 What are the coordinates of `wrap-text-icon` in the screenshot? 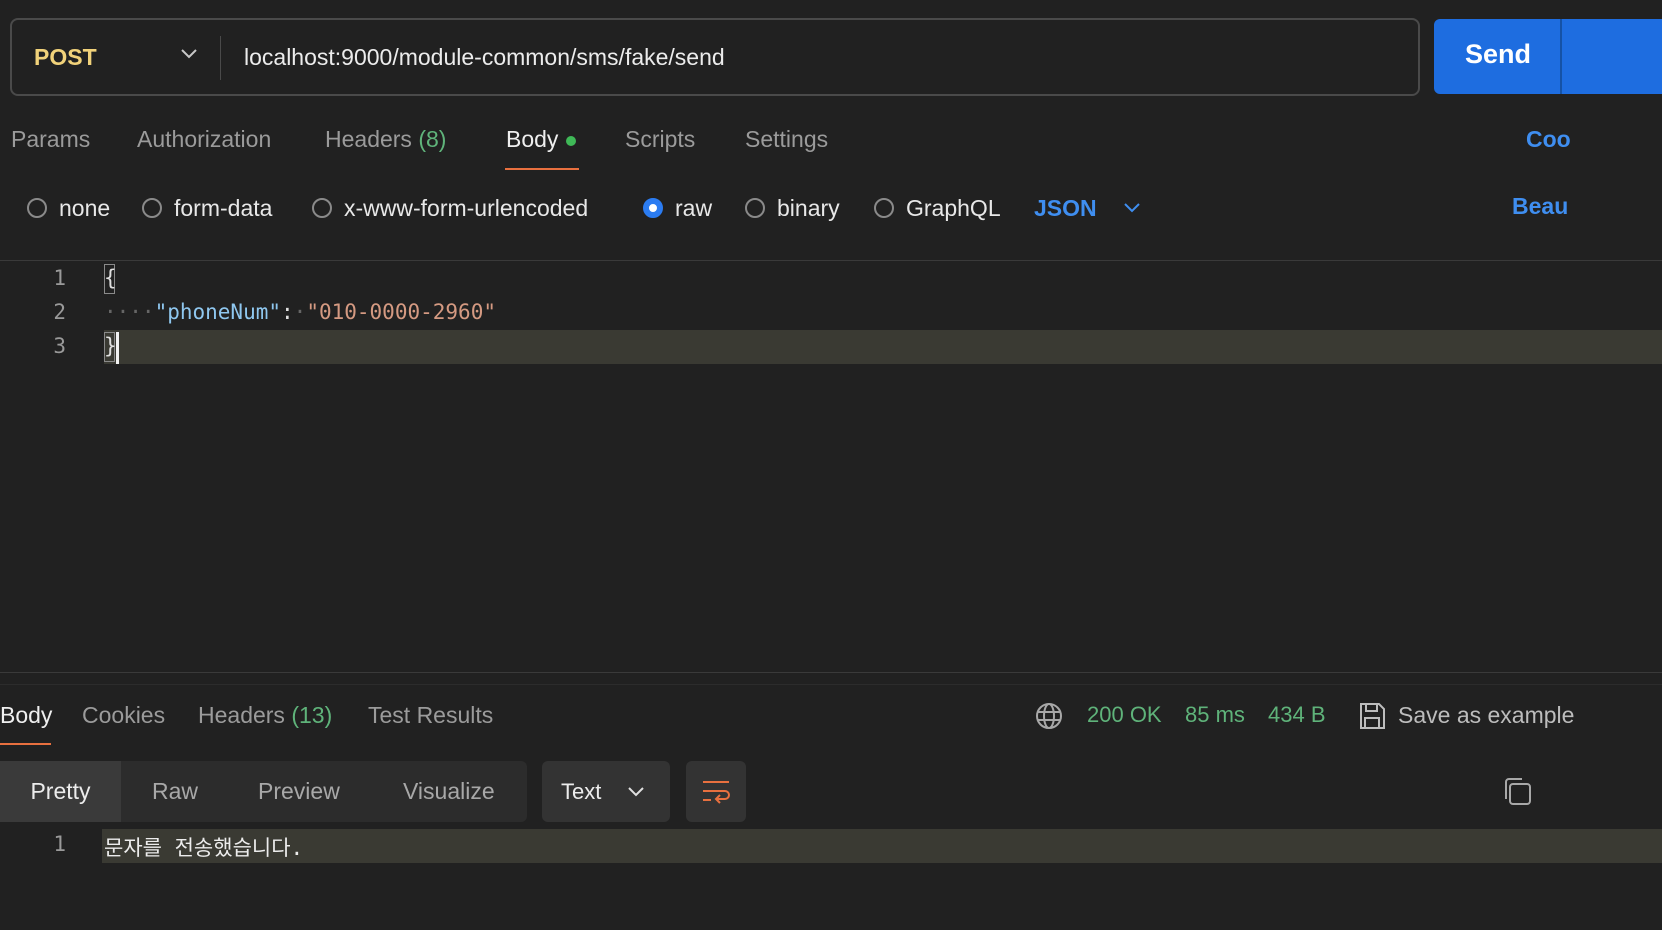 It's located at (716, 792).